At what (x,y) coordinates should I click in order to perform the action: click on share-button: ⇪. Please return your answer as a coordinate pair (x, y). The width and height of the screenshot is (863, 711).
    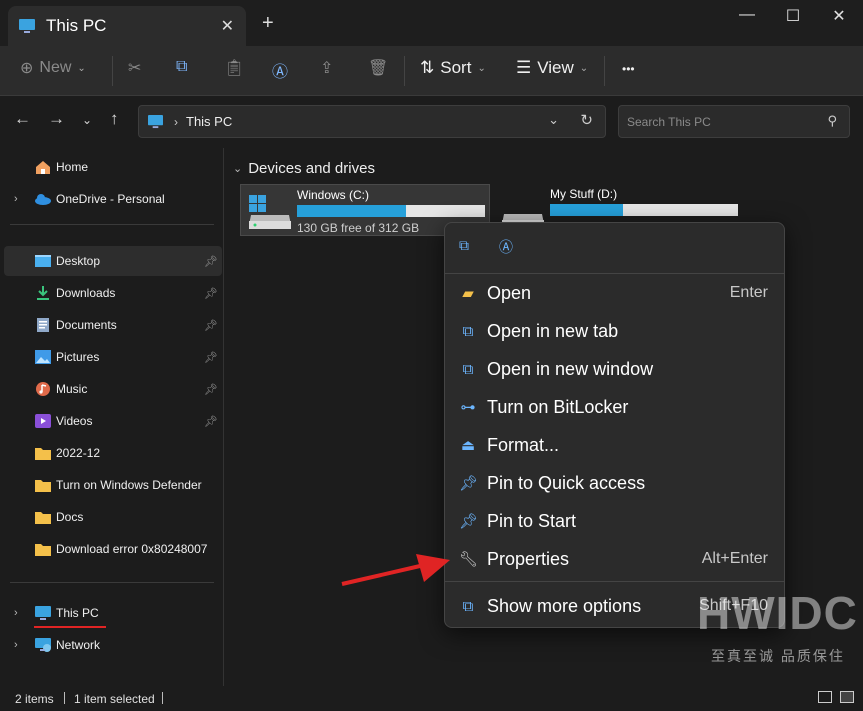
    Looking at the image, I should click on (326, 68).